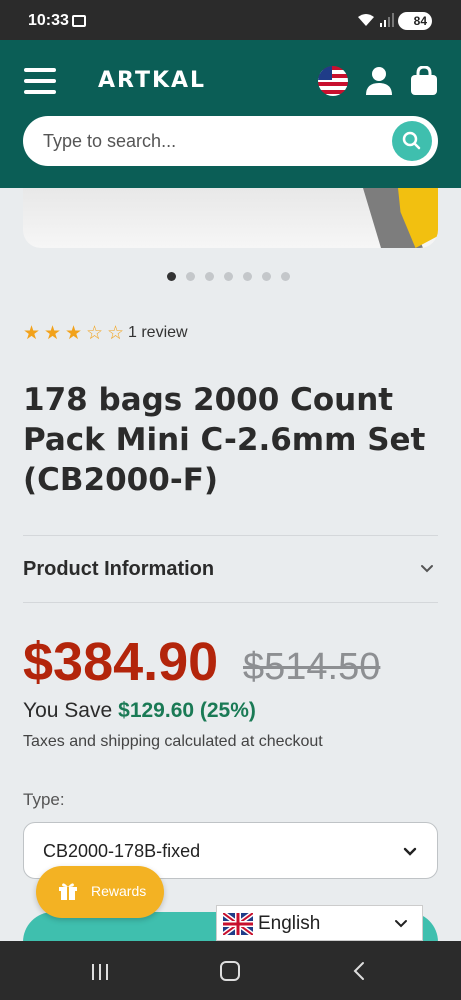 This screenshot has width=461, height=1000. I want to click on price: $384.90, so click(121, 662).